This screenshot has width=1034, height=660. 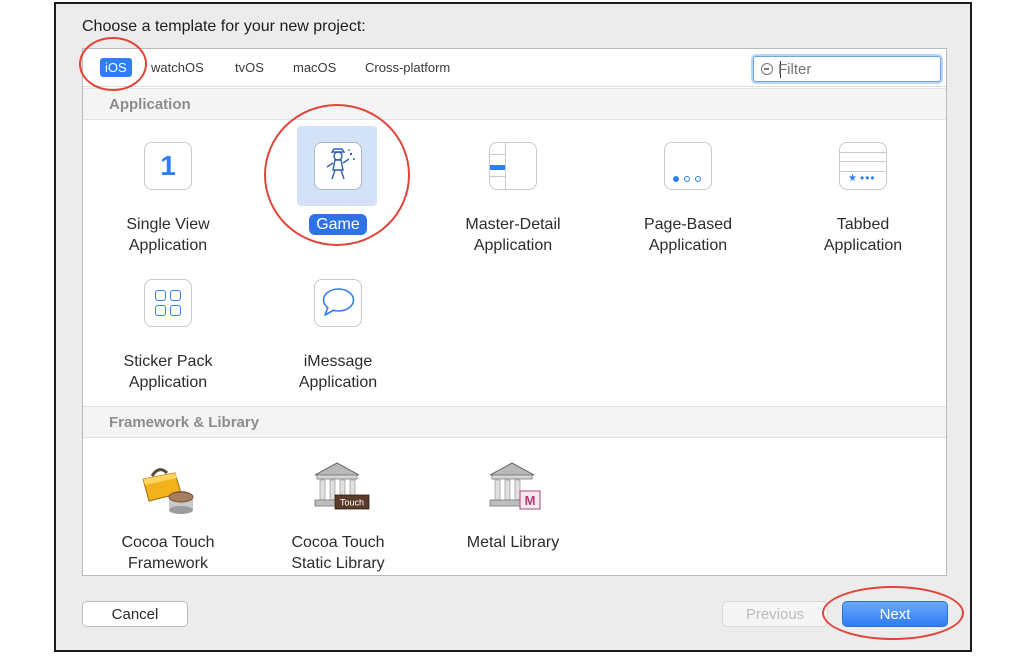 I want to click on template-metal-library: M Metal Library, so click(x=513, y=506).